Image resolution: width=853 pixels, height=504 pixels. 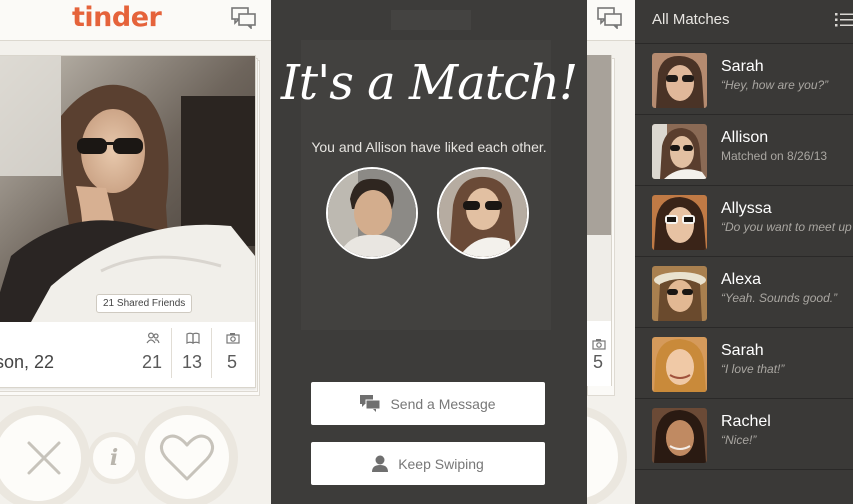 What do you see at coordinates (153, 338) in the screenshot?
I see `friends-icon` at bounding box center [153, 338].